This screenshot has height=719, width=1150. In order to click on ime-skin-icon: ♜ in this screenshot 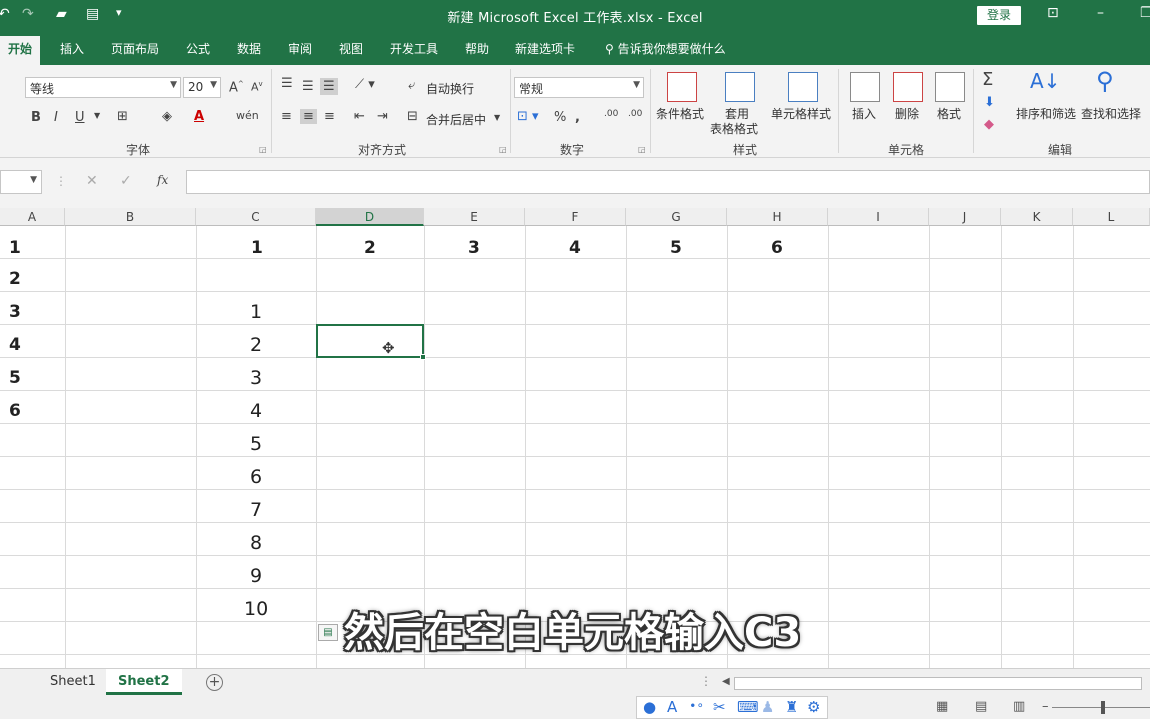, I will do `click(791, 707)`.